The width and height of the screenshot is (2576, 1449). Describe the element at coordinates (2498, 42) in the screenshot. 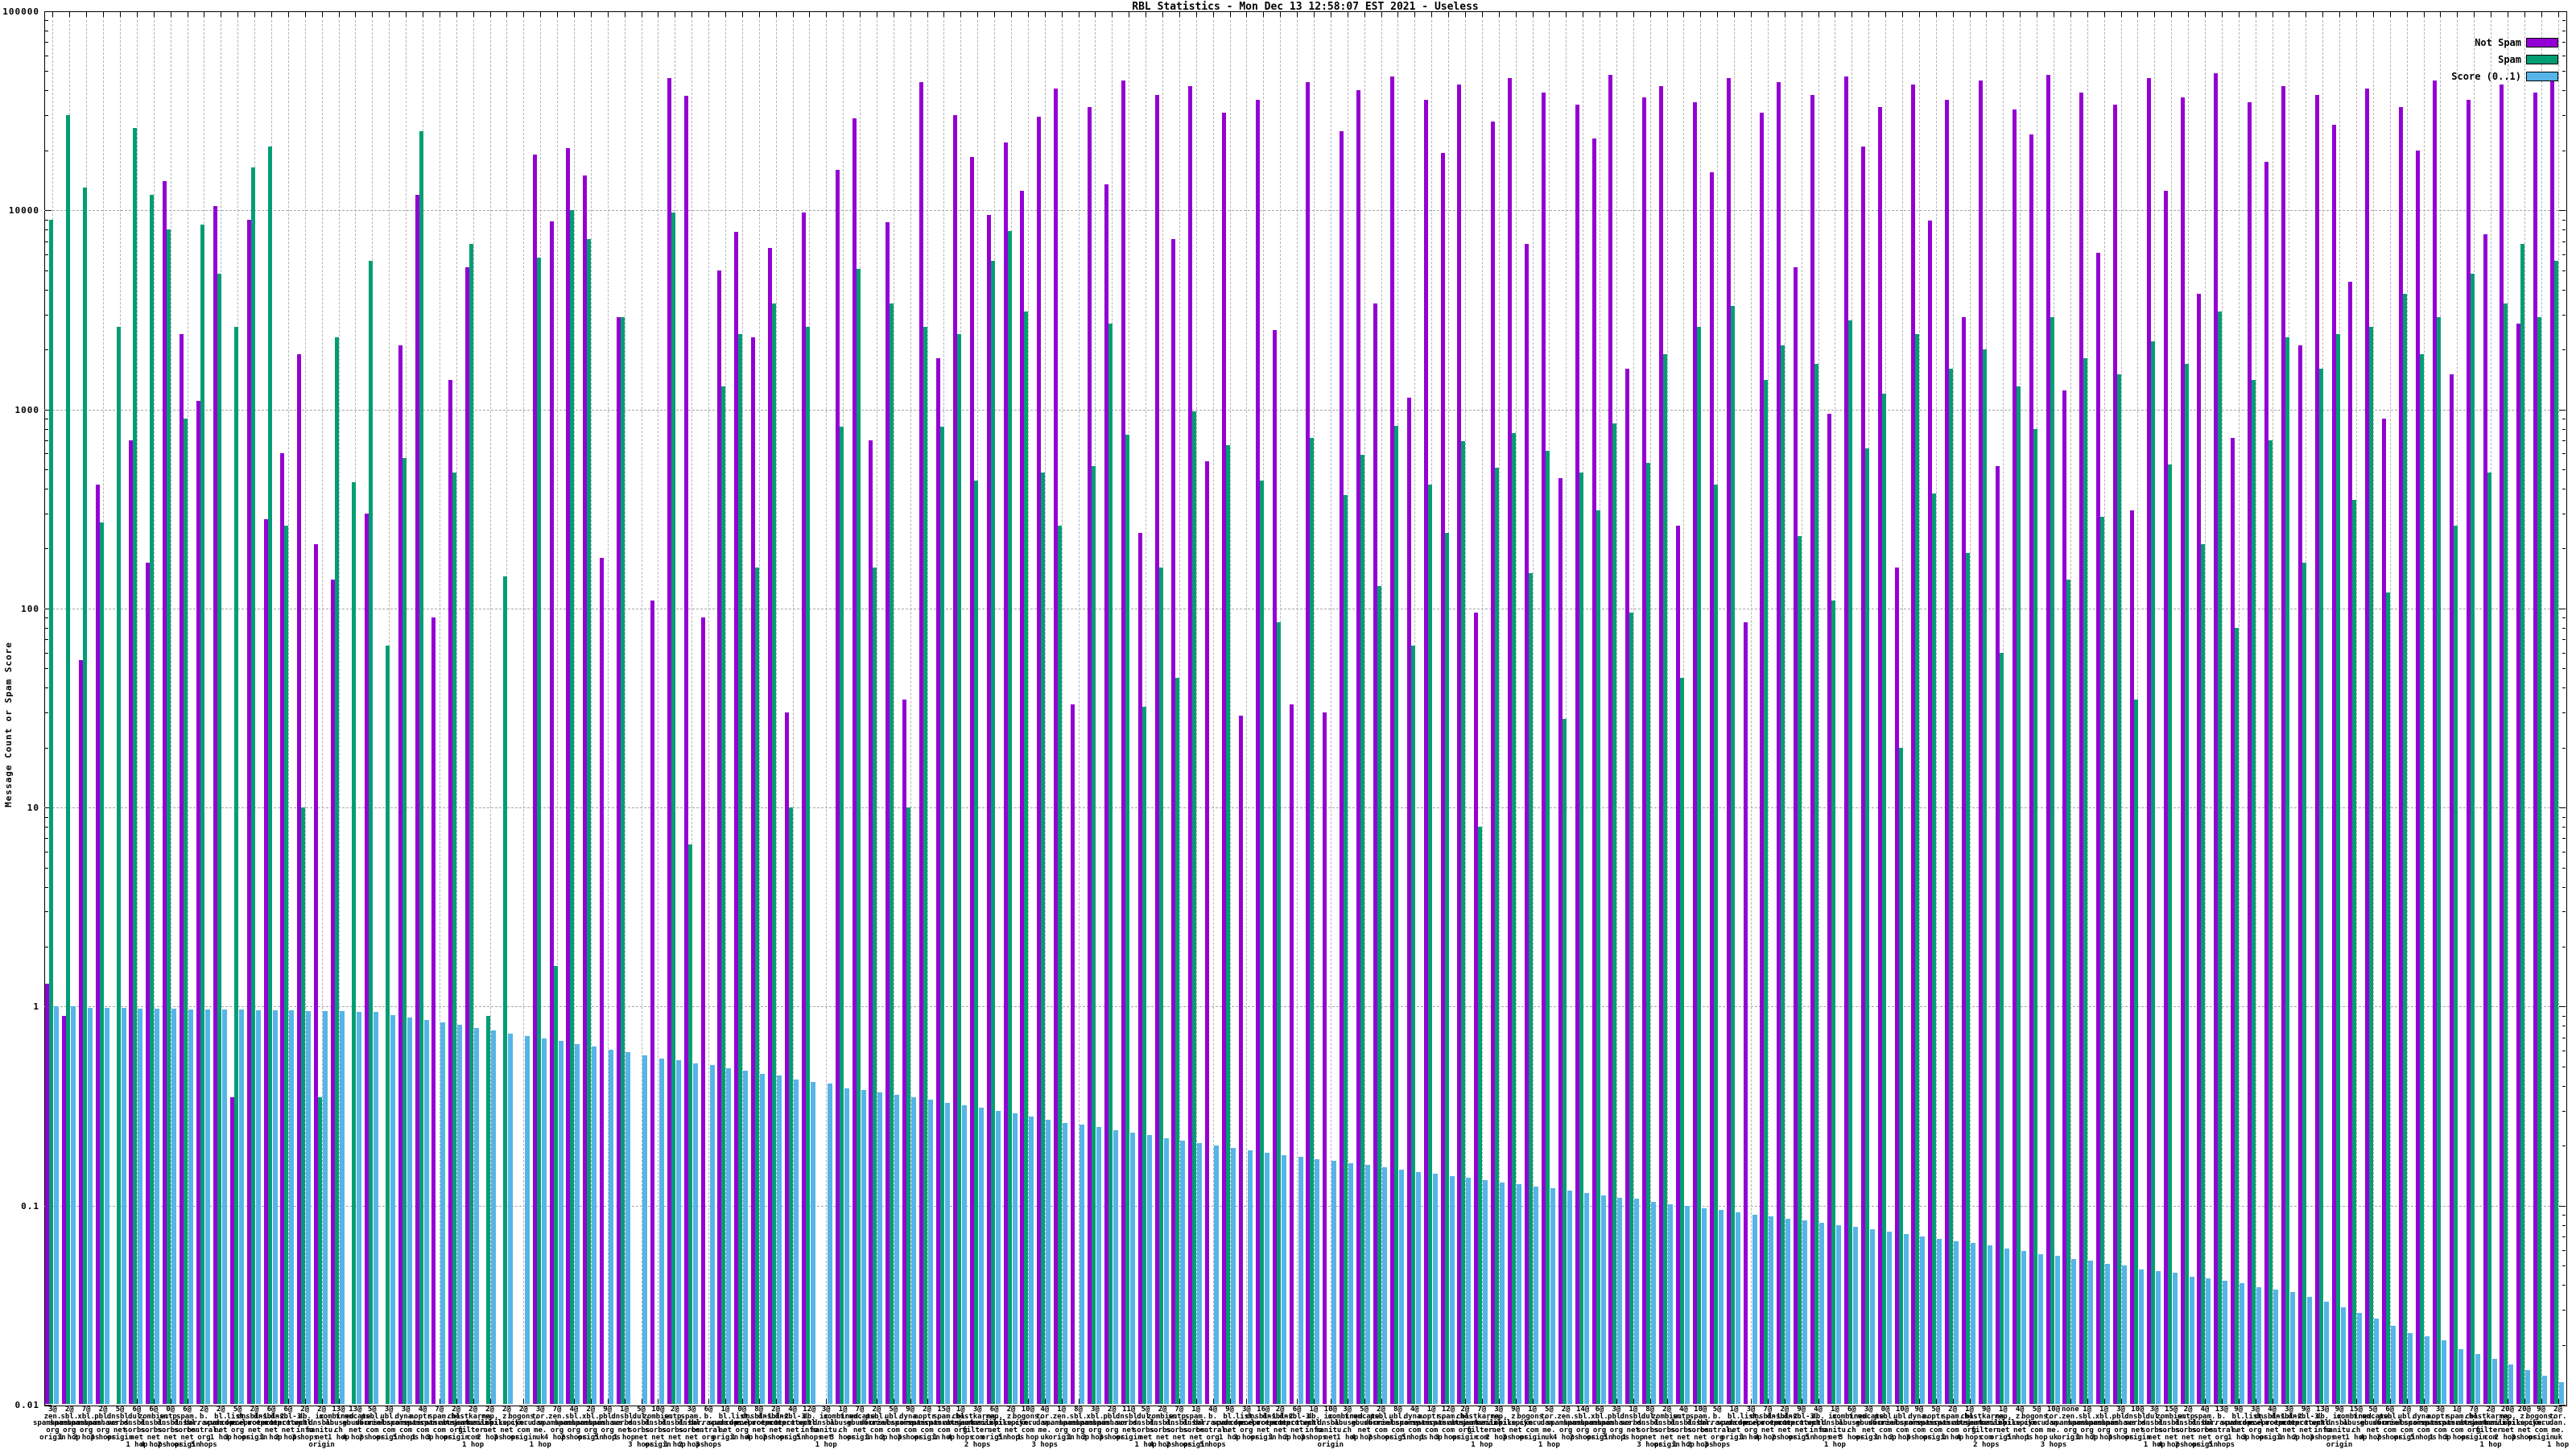

I see `legend-label: Not Spam` at that location.